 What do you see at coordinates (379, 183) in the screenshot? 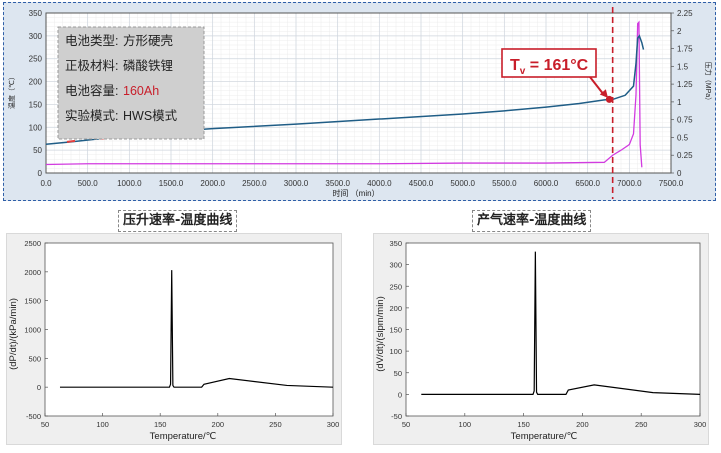
I see `main-x-tick-label: 4000.0` at bounding box center [379, 183].